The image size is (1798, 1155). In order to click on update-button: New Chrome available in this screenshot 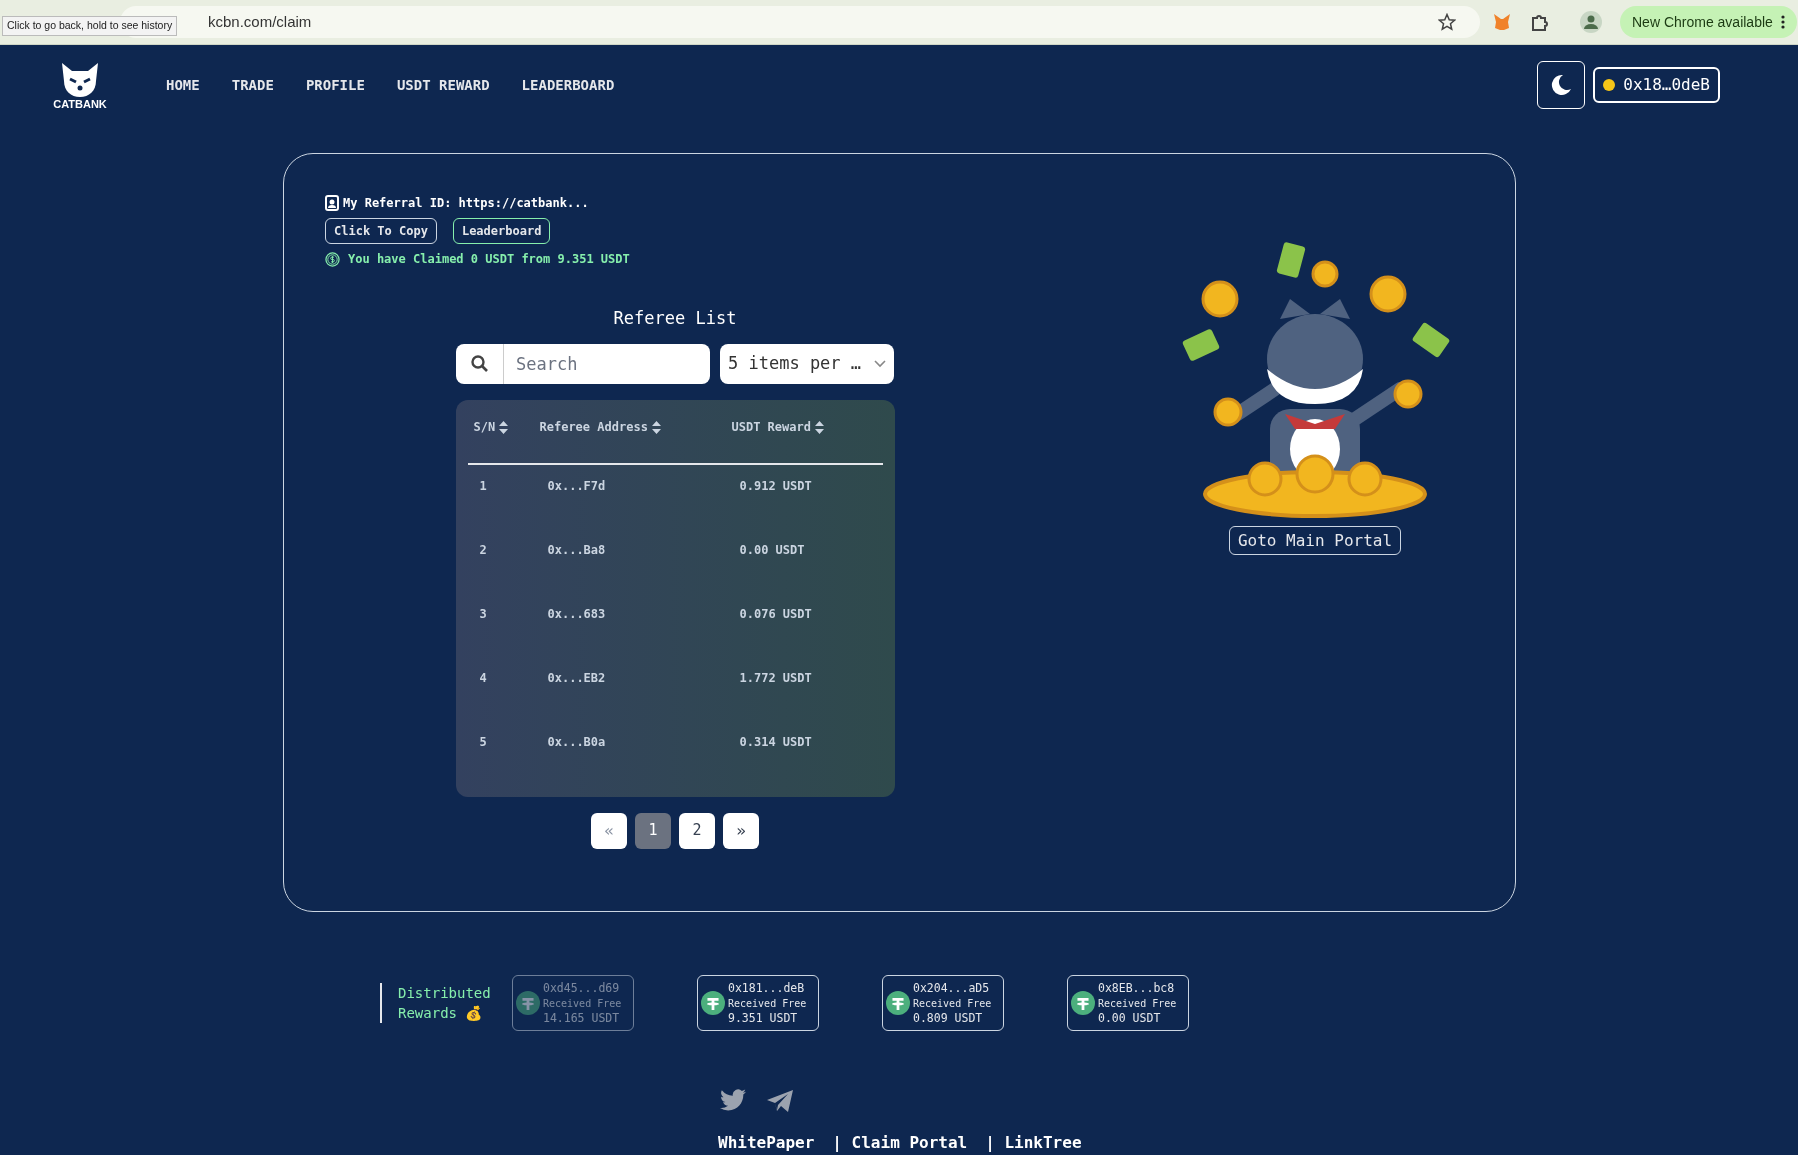, I will do `click(1708, 22)`.